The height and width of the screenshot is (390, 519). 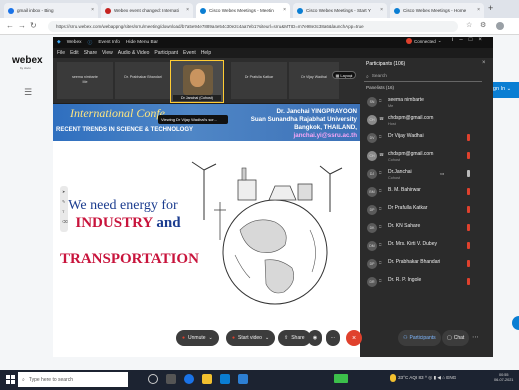 I want to click on participant-row: DM ⎕ Dr. Mrs. Kirti V. Dubey, so click(x=426, y=246).